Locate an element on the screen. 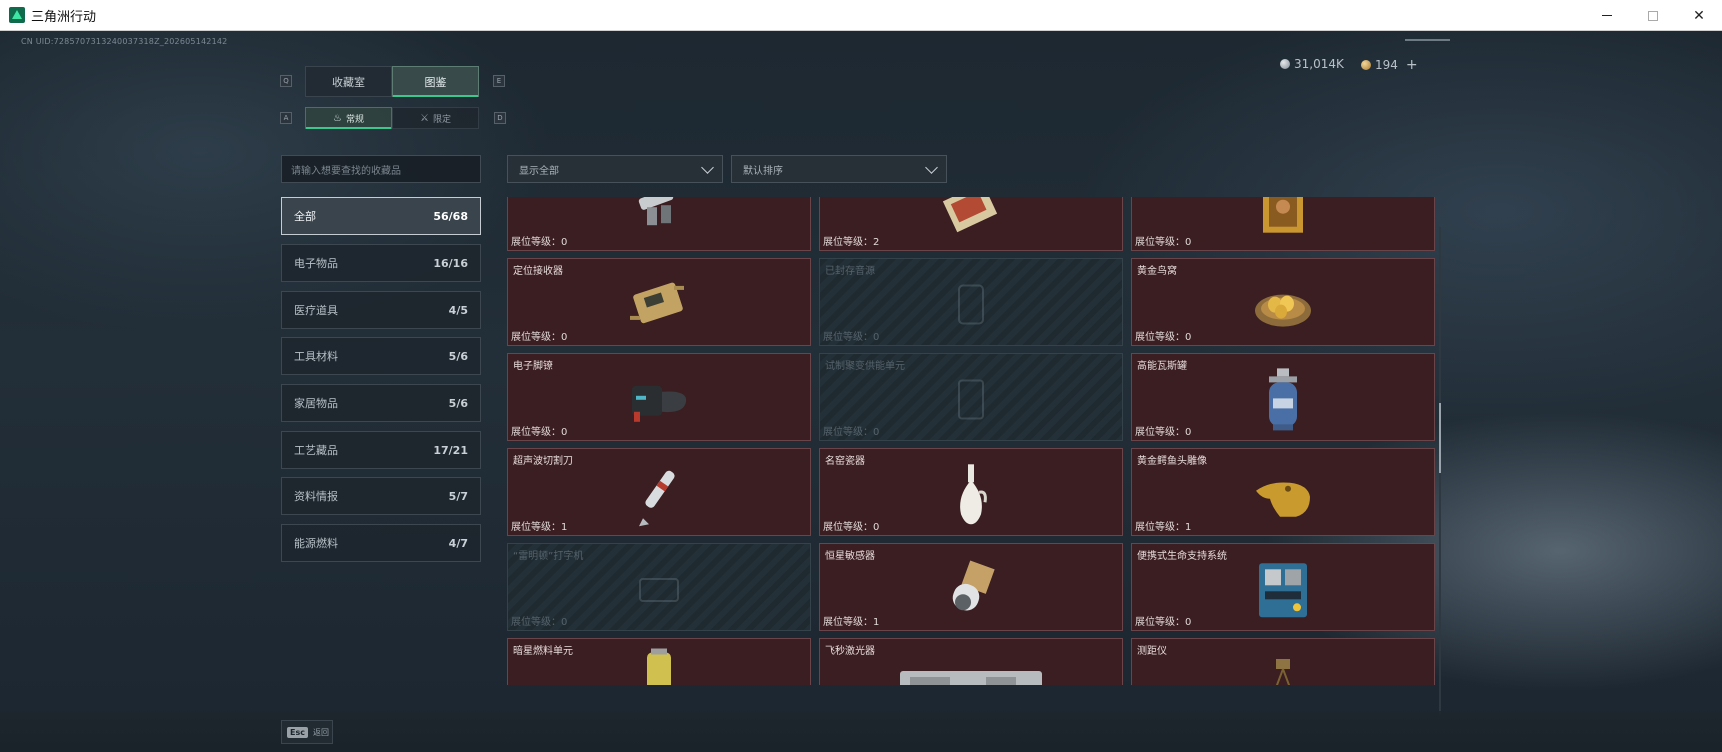  category-medical: 医疗道具 4/5 is located at coordinates (381, 310).